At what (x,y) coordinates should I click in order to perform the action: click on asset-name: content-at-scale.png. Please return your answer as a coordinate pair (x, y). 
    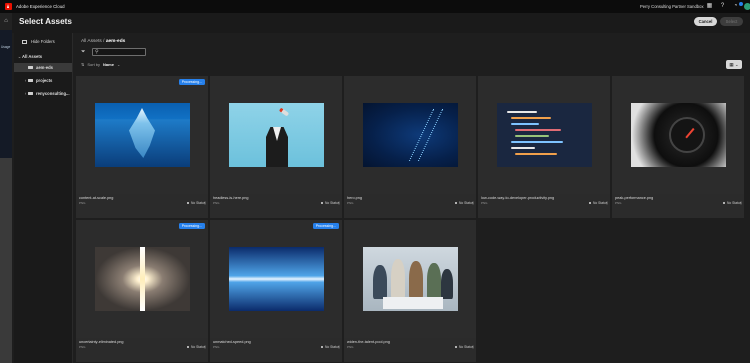
    Looking at the image, I should click on (96, 198).